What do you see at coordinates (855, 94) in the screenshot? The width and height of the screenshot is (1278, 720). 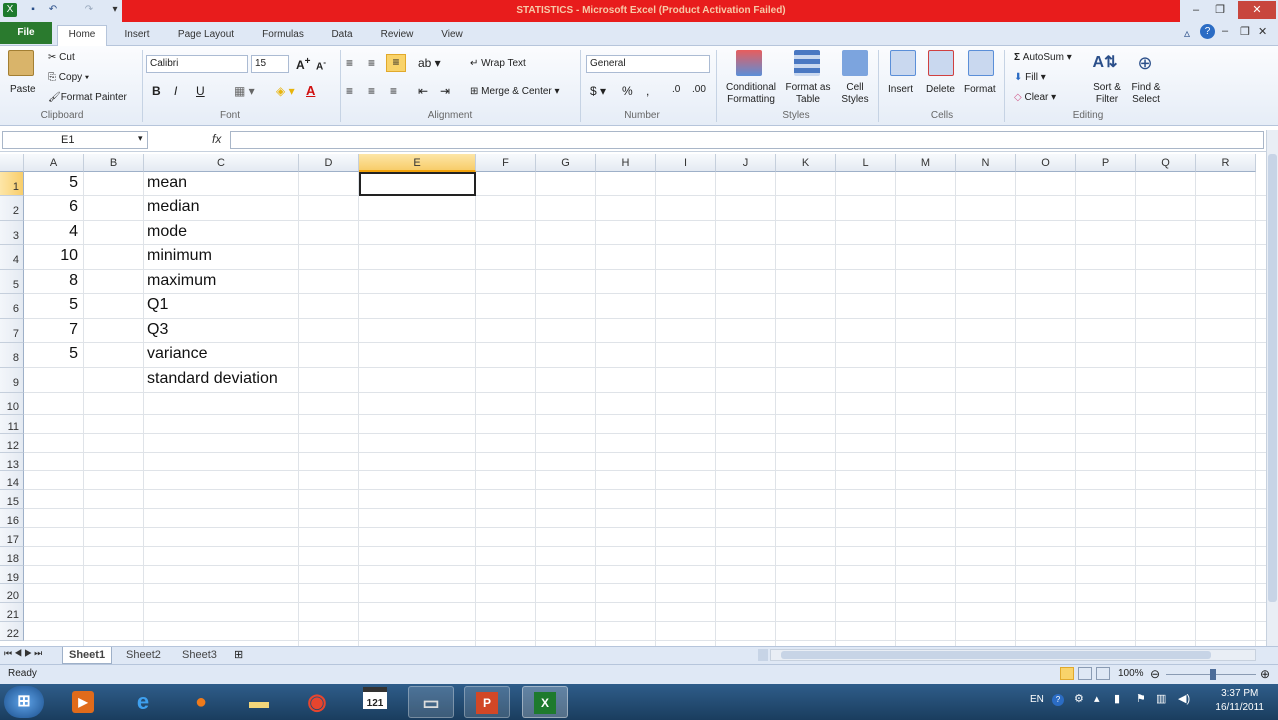 I see `cell-styles-button: Cell Styles` at bounding box center [855, 94].